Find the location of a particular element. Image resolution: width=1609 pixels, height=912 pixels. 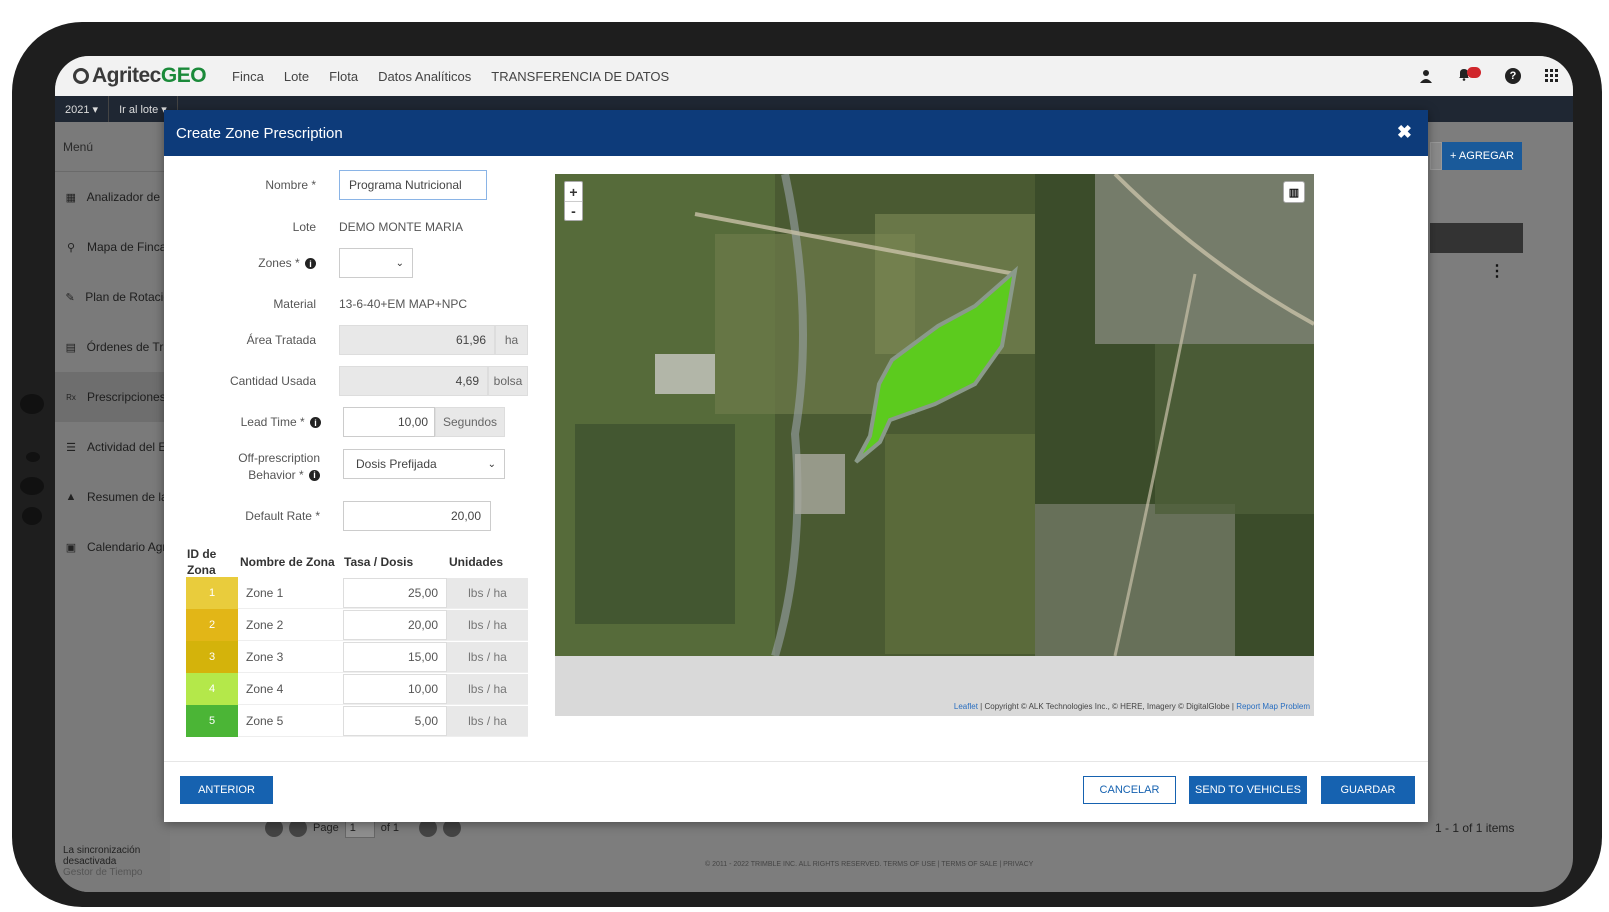

previous-button: ANTERIOR is located at coordinates (226, 790).